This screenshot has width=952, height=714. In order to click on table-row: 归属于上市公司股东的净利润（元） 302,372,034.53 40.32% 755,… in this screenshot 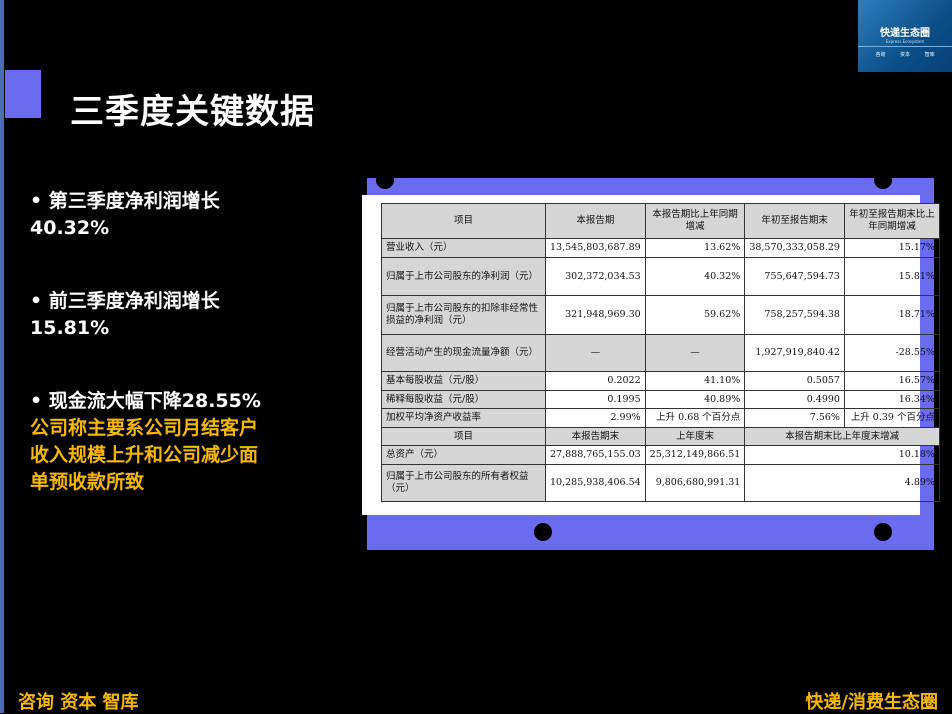, I will do `click(660, 276)`.